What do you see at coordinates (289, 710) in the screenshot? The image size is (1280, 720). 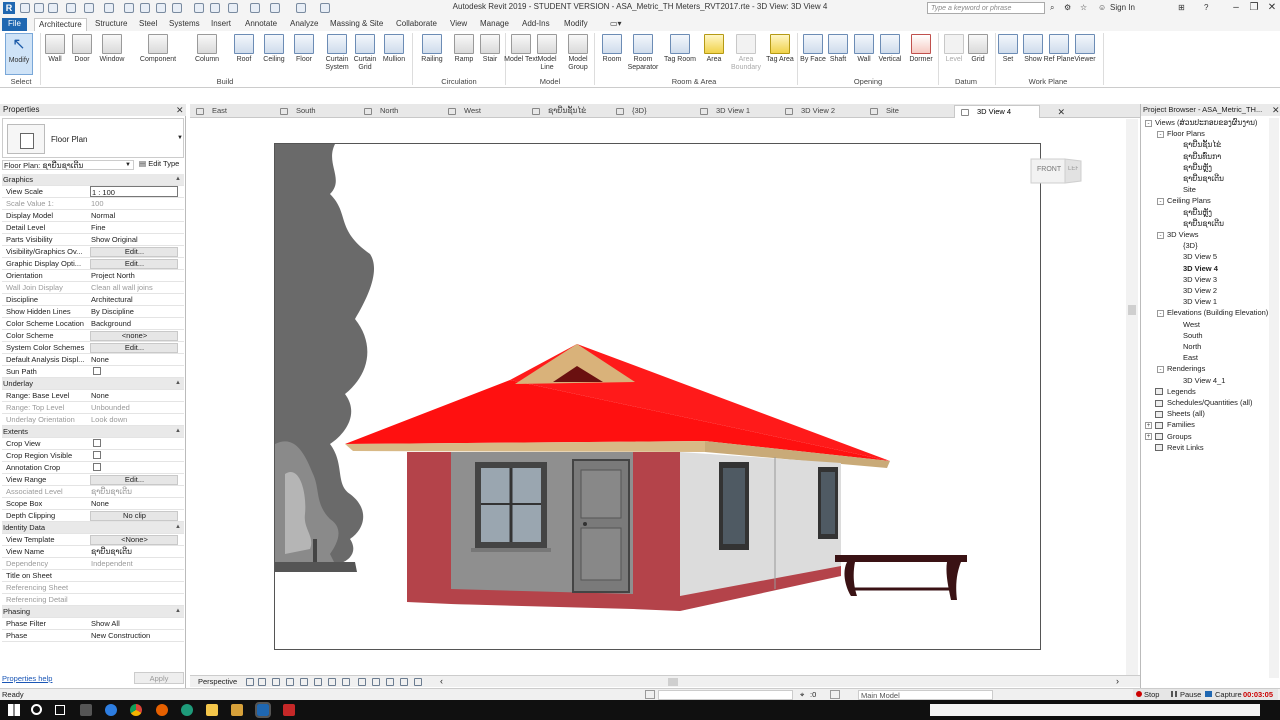 I see `pdf-reader-icon` at bounding box center [289, 710].